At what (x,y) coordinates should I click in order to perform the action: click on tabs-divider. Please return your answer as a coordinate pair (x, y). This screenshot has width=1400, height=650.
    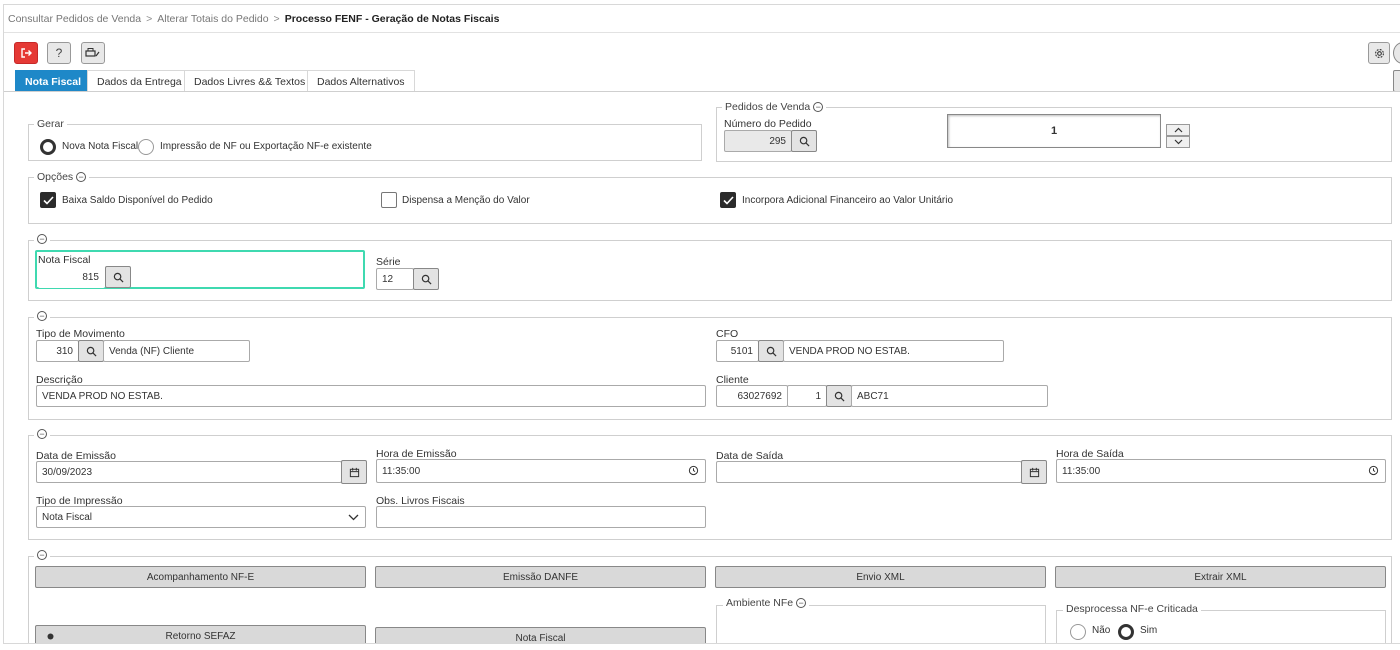
    Looking at the image, I should click on (702, 91).